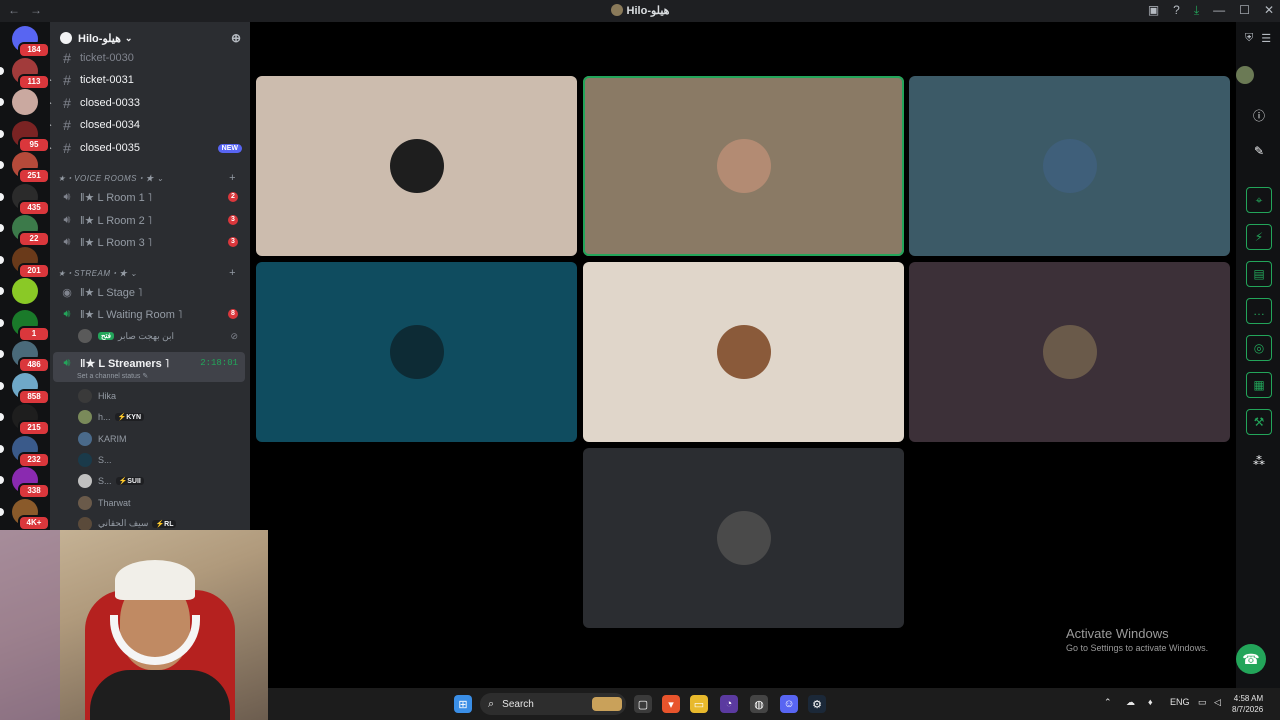 This screenshot has width=1280, height=720. What do you see at coordinates (150, 314) in the screenshot?
I see `waiting-room: 🔊︎ ‖★ L Waiting Room ˥ 8` at bounding box center [150, 314].